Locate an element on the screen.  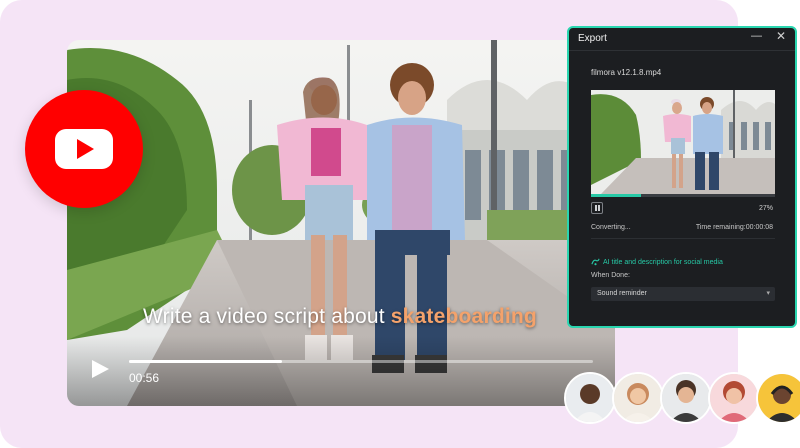
video-progress-fill is located at coordinates (206, 361).